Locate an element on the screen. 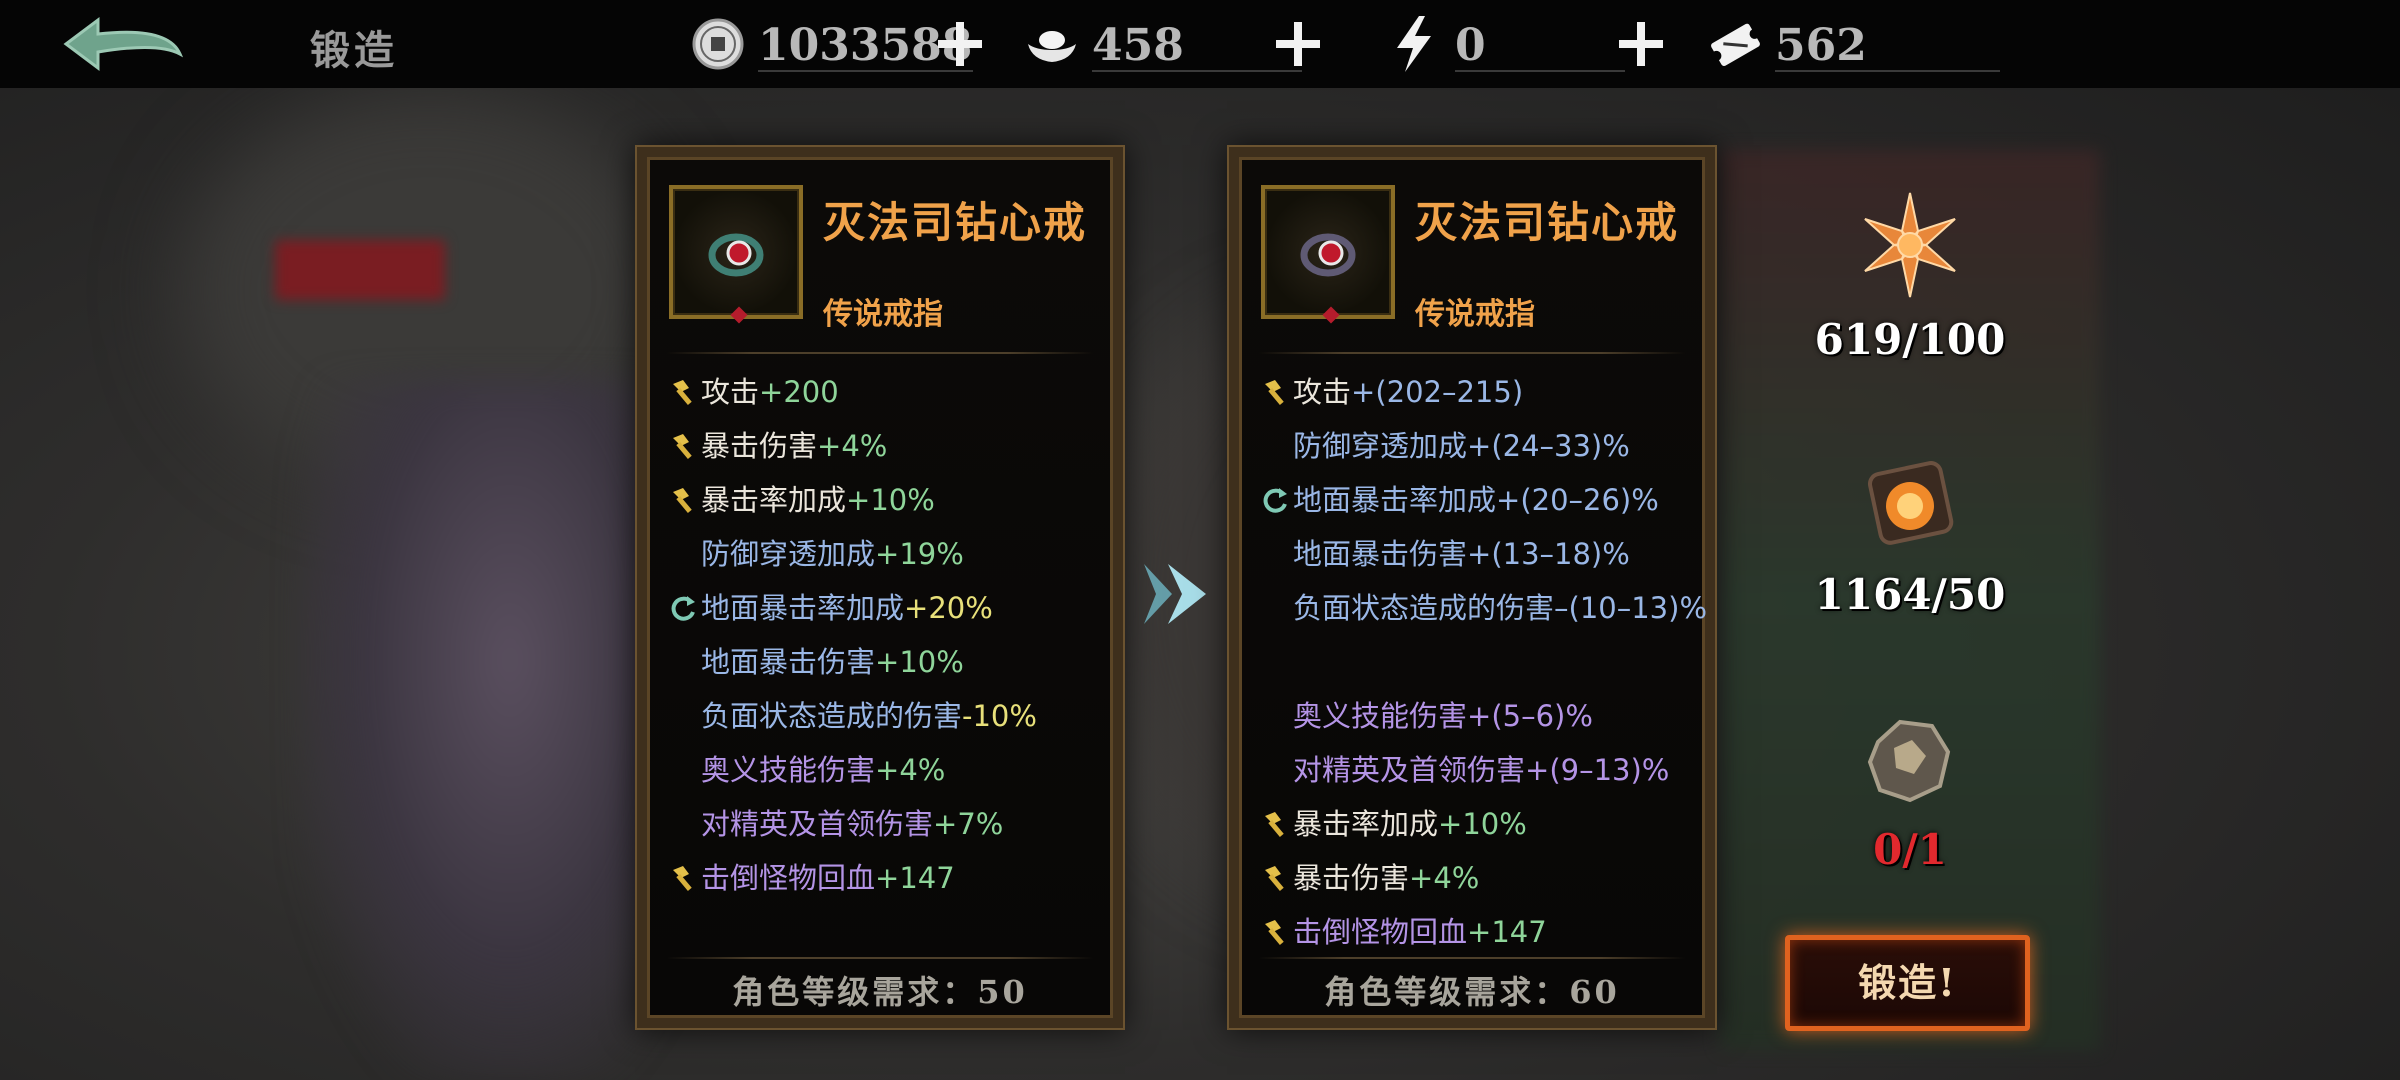 The width and height of the screenshot is (2400, 1080). currency-energy: 0 is located at coordinates (1515, 43).